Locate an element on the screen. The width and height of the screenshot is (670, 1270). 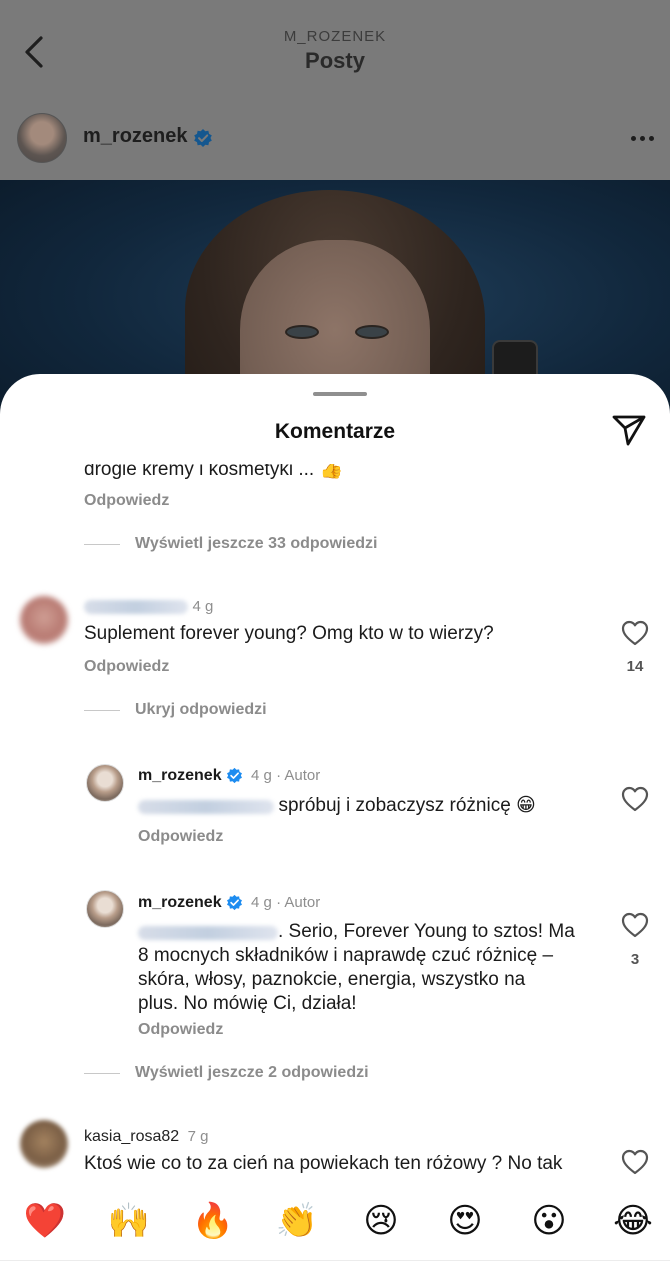
comment-header: 4 g is located at coordinates (148, 608).